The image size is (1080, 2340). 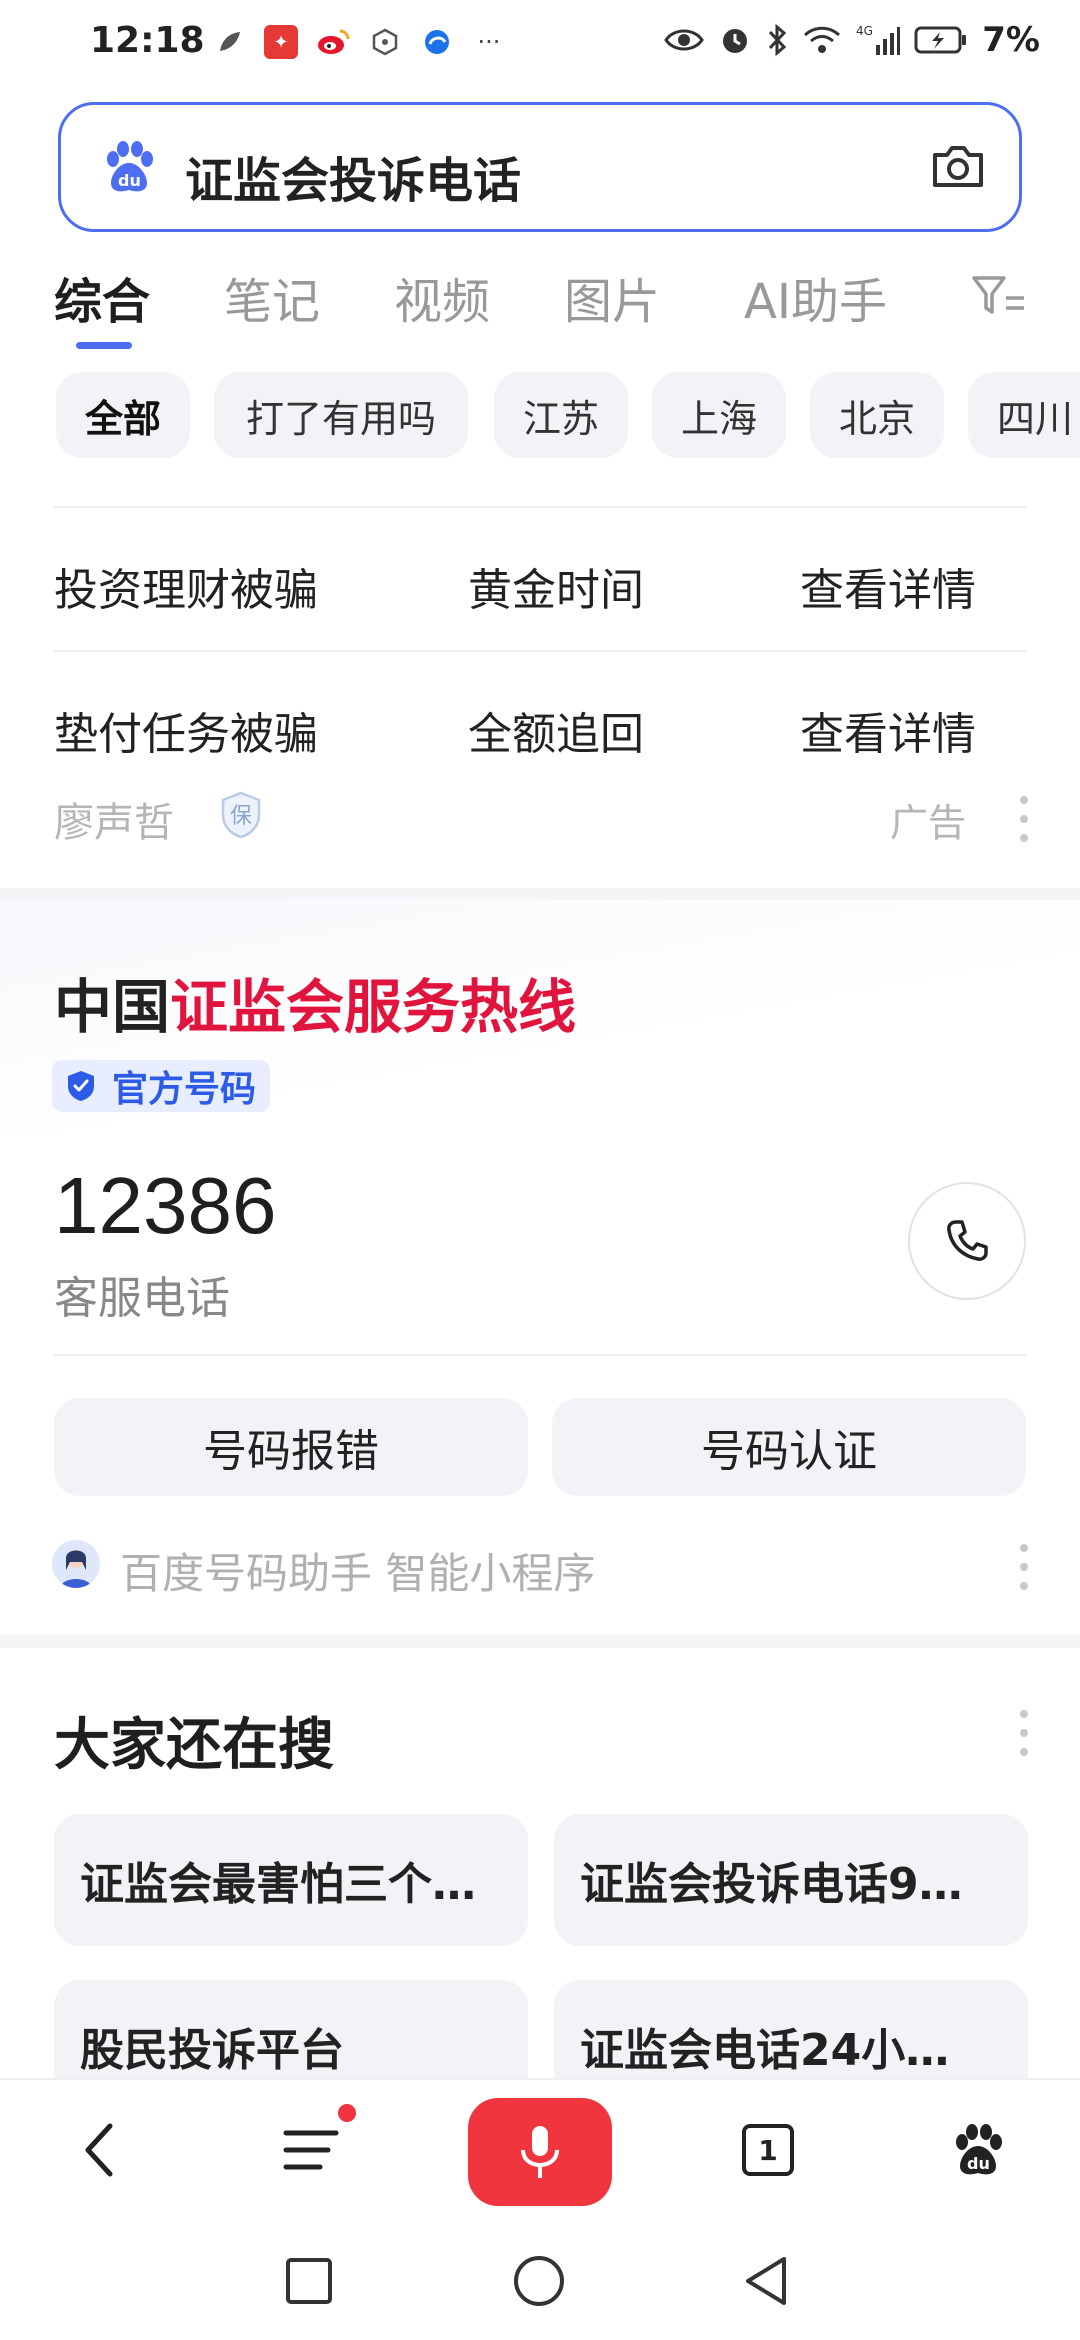 I want to click on ad-row: 垫付任务被骗 全额追回 查看详情, so click(x=540, y=720).